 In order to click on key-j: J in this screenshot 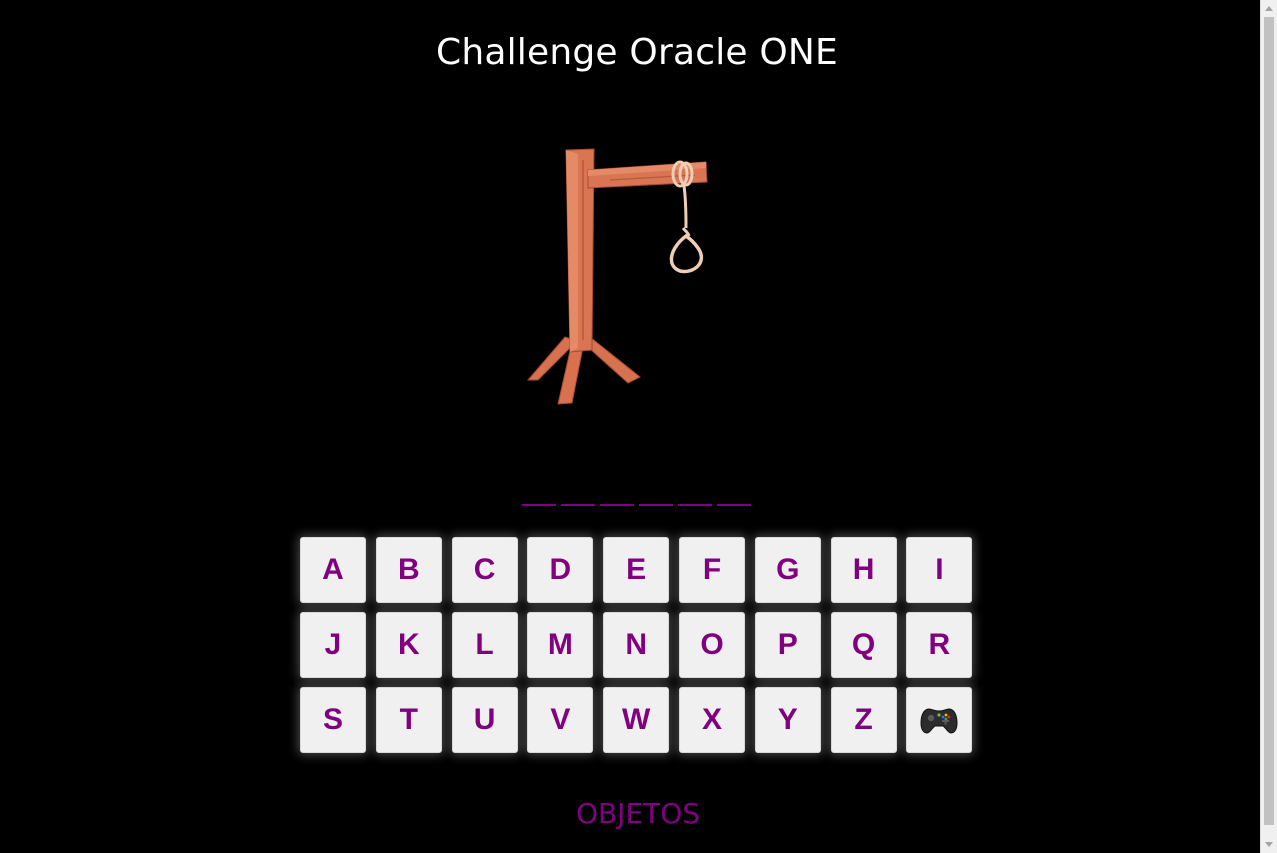, I will do `click(333, 645)`.